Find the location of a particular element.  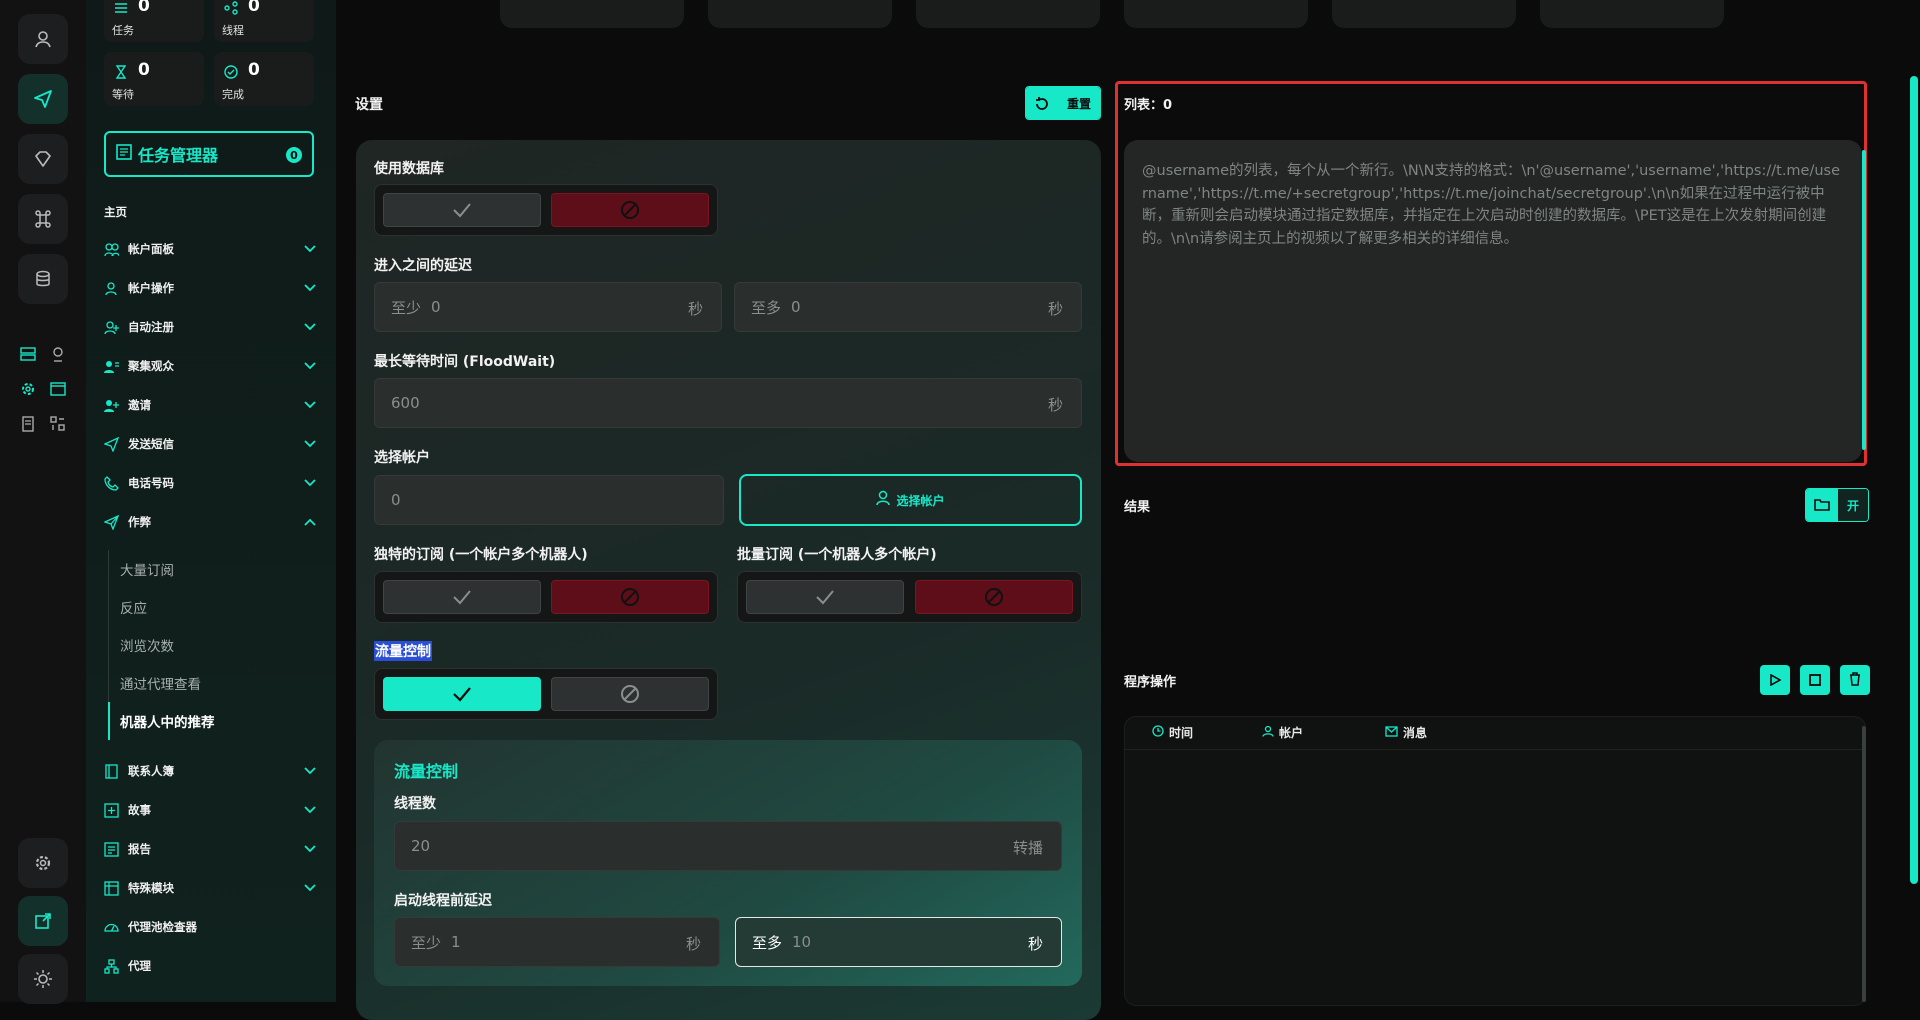

nav-item-account-panel: 帐户面板 is located at coordinates (210, 249).